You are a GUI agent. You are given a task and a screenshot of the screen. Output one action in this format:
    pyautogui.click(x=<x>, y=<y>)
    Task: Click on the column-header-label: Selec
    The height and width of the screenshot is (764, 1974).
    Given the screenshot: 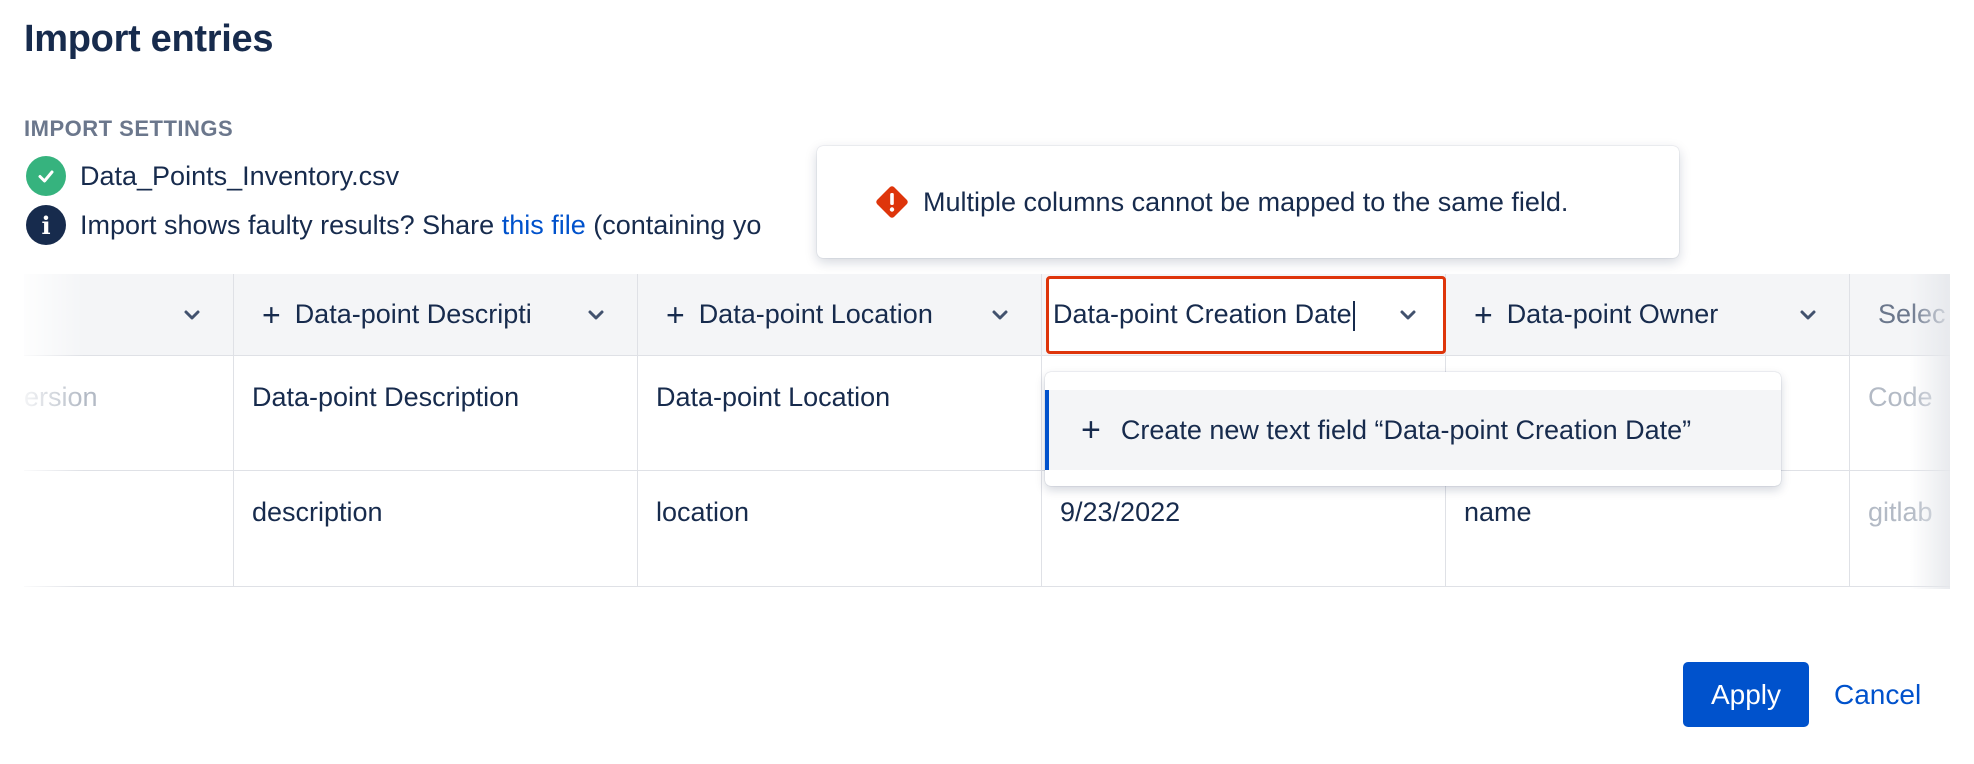 What is the action you would take?
    pyautogui.click(x=1912, y=314)
    